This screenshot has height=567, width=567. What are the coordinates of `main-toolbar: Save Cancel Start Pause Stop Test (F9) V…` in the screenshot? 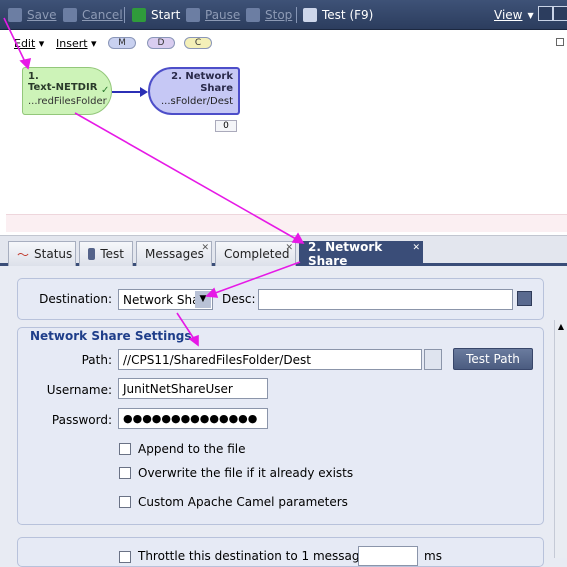 It's located at (283, 15).